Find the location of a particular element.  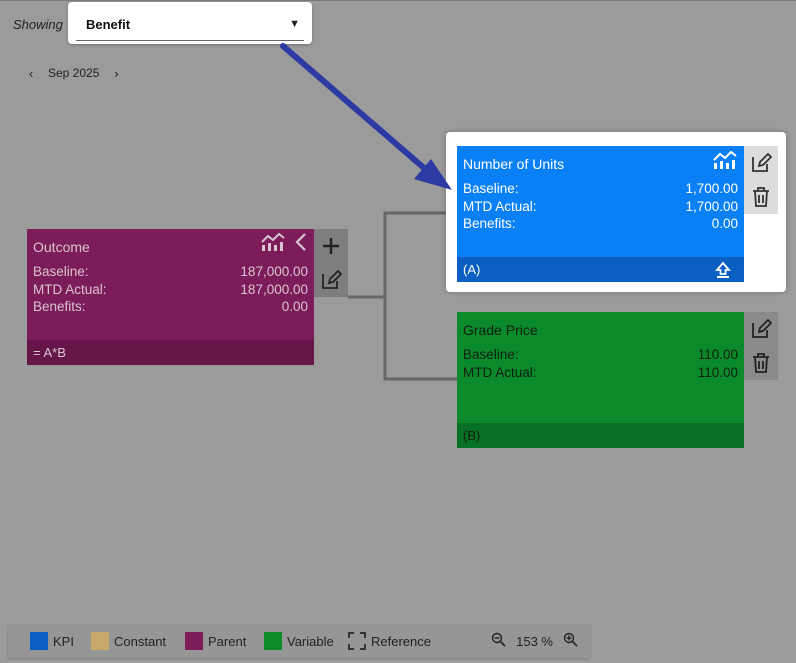

row-mtd-actual: MTD Actual: 187,000.00 is located at coordinates (170, 290).